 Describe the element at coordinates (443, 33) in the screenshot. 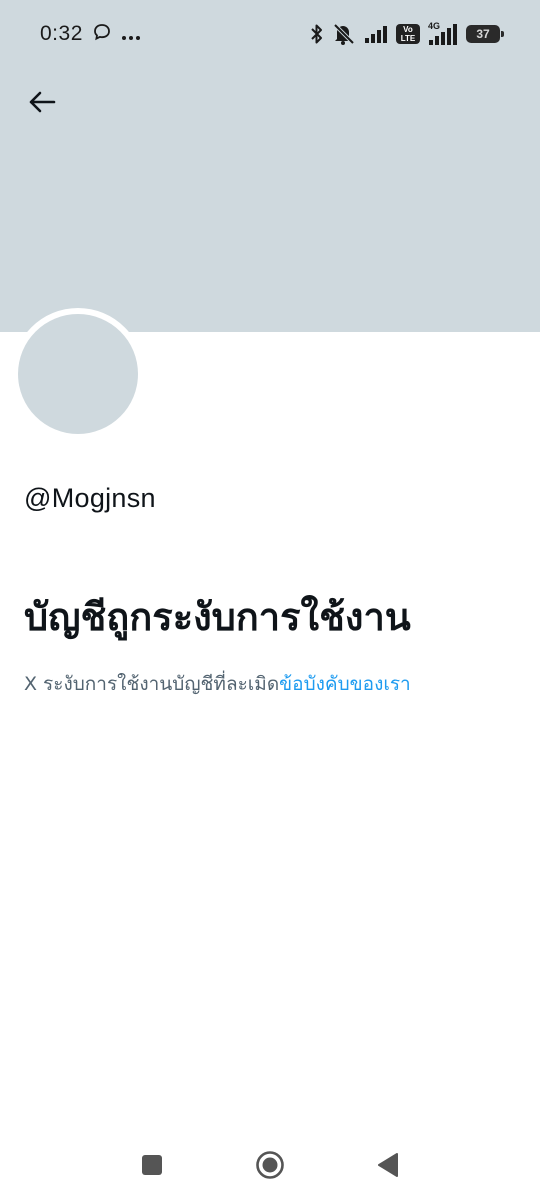

I see `signal-4g-icon: 4G` at that location.